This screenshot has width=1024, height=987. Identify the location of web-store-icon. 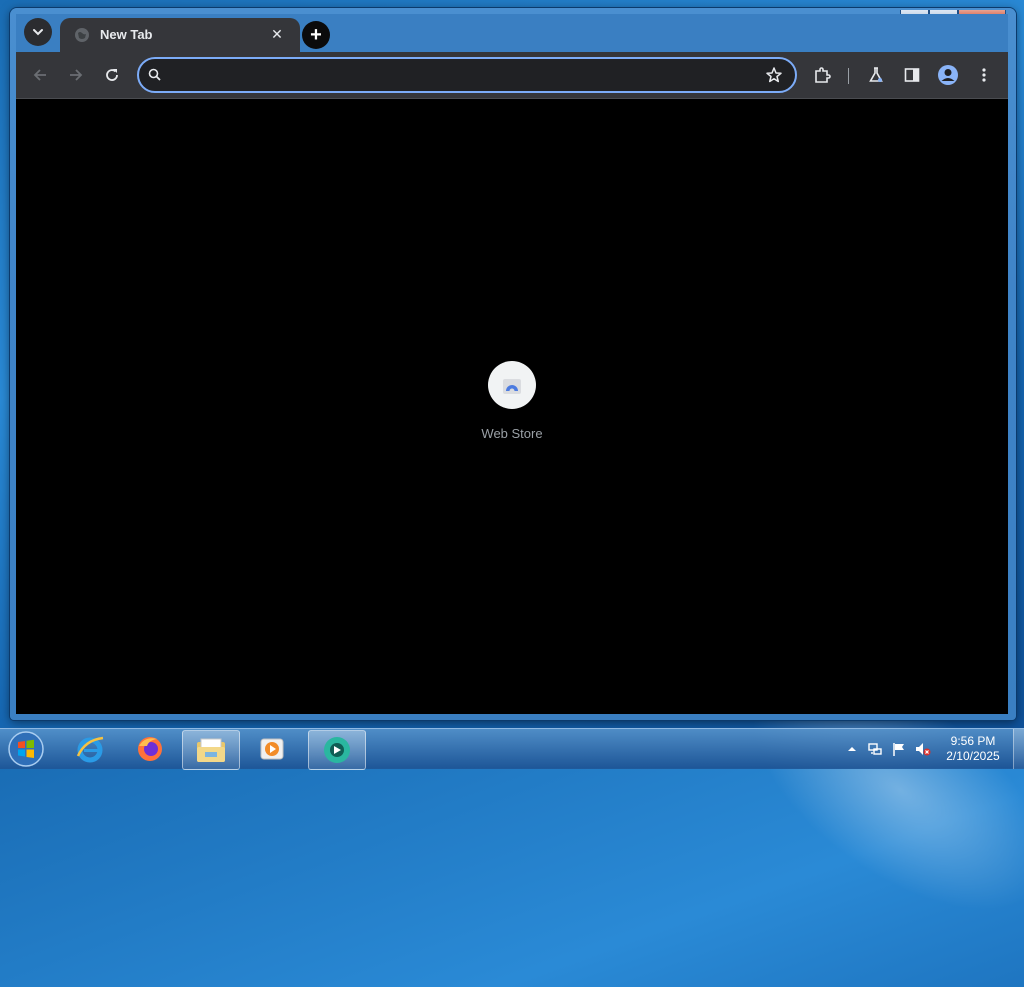
(512, 386).